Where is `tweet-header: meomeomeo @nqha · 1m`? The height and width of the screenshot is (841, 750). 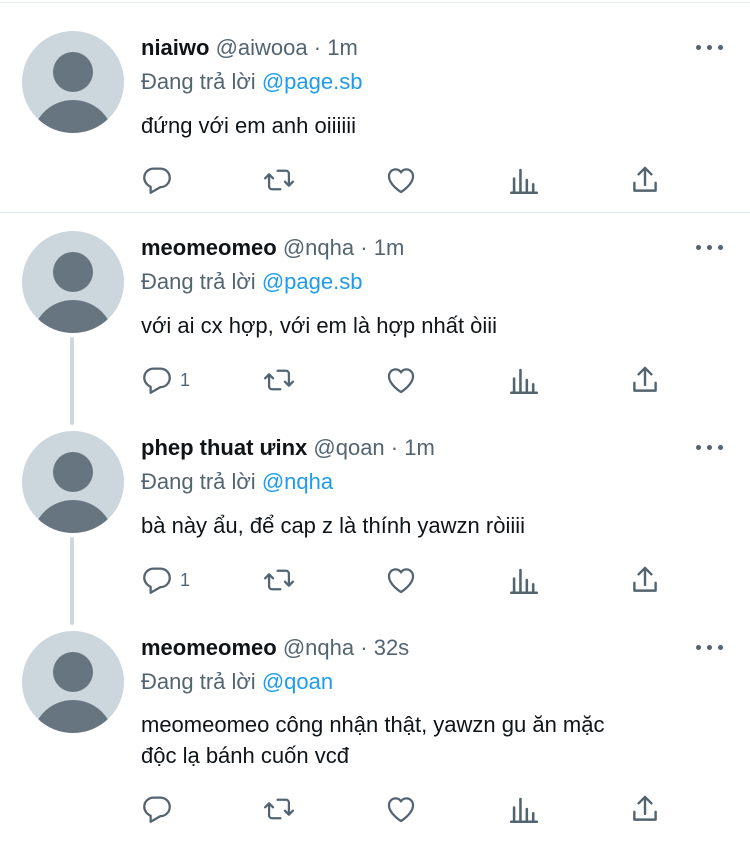
tweet-header: meomeomeo @nqha · 1m is located at coordinates (272, 248).